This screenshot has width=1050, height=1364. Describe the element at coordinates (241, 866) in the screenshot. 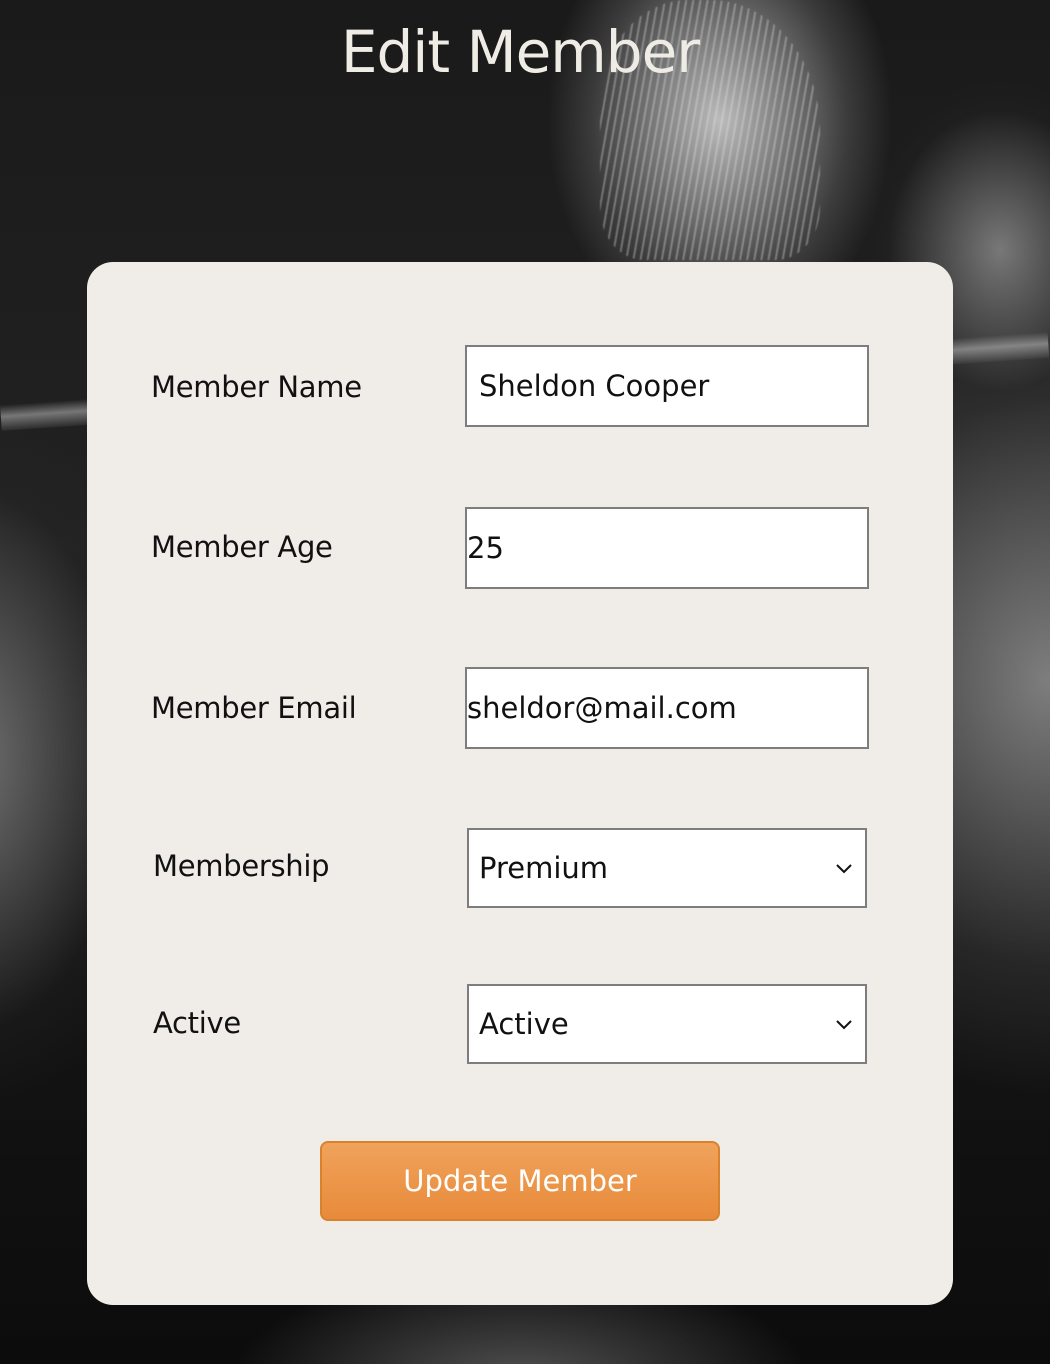

I see `membership-label: Membership` at that location.